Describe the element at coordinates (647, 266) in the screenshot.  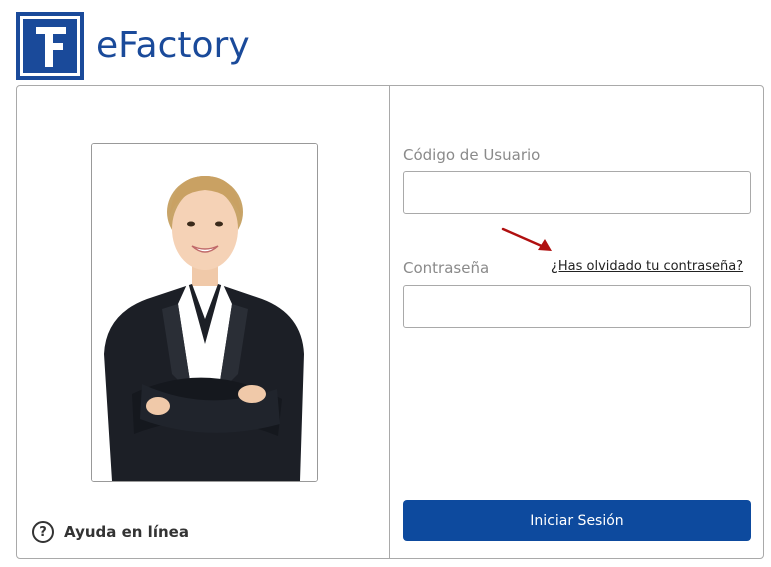
I see `forgot-password-link: ¿Has olvidado tu contraseña?` at that location.